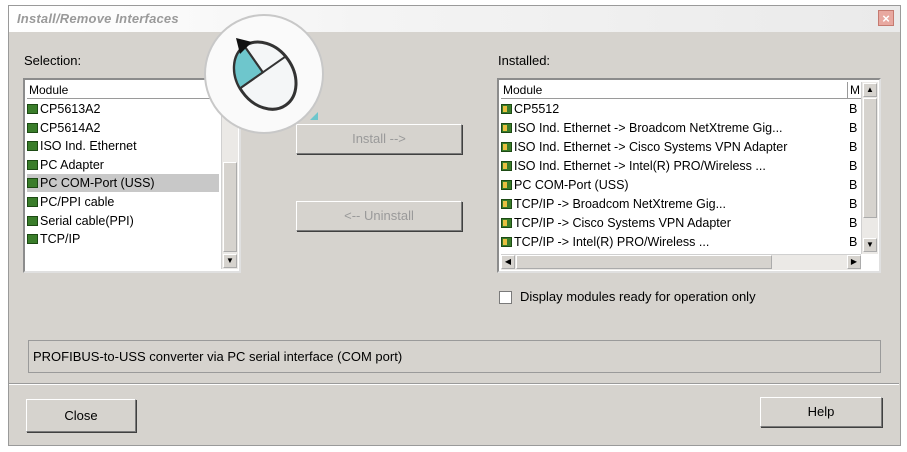 This screenshot has width=907, height=452. Describe the element at coordinates (505, 297) in the screenshot. I see `ready-modules-checkbox` at that location.